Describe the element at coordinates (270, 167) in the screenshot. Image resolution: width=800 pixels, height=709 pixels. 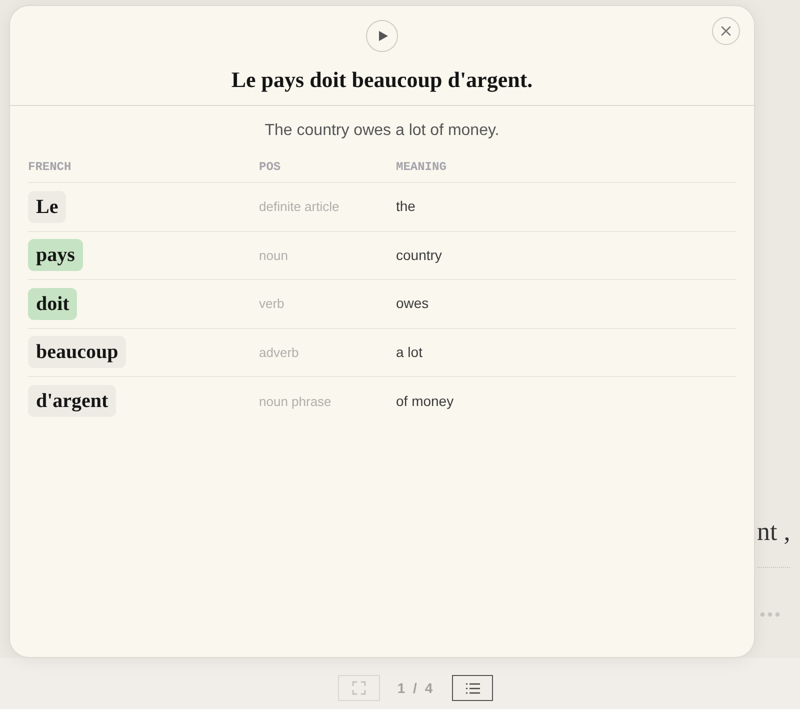
I see `column-header: POS` at that location.